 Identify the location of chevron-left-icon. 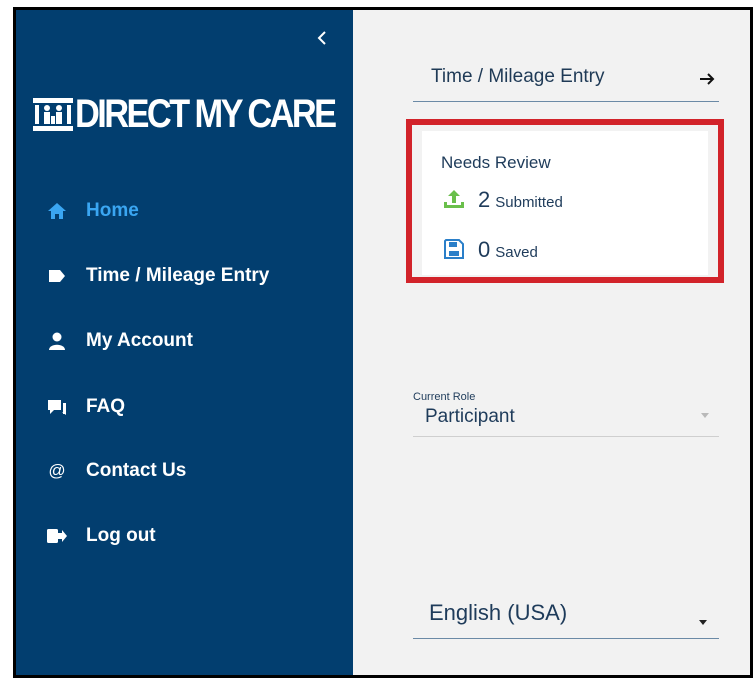
(321, 38).